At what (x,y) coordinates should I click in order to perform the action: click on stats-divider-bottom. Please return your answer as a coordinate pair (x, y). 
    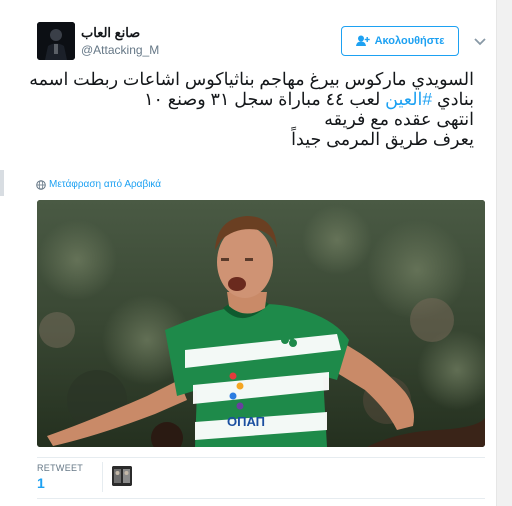
    Looking at the image, I should click on (261, 498).